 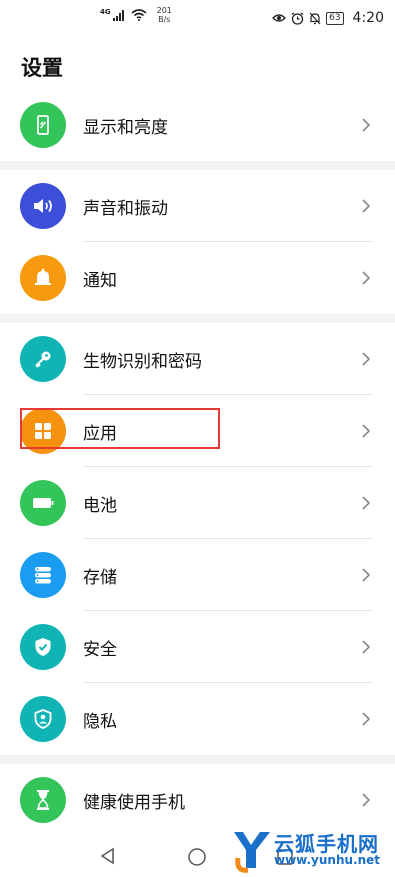 What do you see at coordinates (368, 18) in the screenshot?
I see `clock: 4:20` at bounding box center [368, 18].